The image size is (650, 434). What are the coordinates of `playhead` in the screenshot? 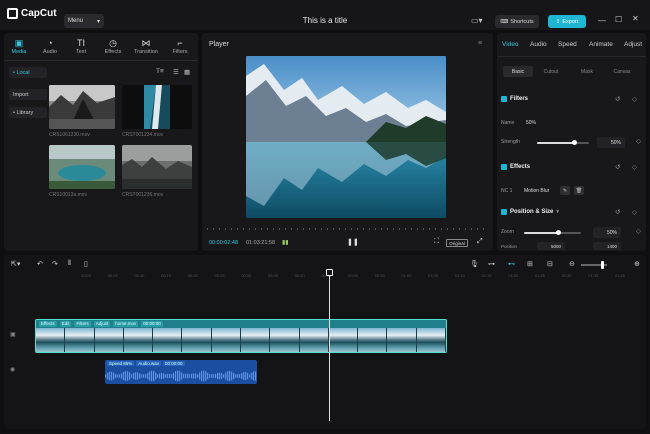 It's located at (329, 346).